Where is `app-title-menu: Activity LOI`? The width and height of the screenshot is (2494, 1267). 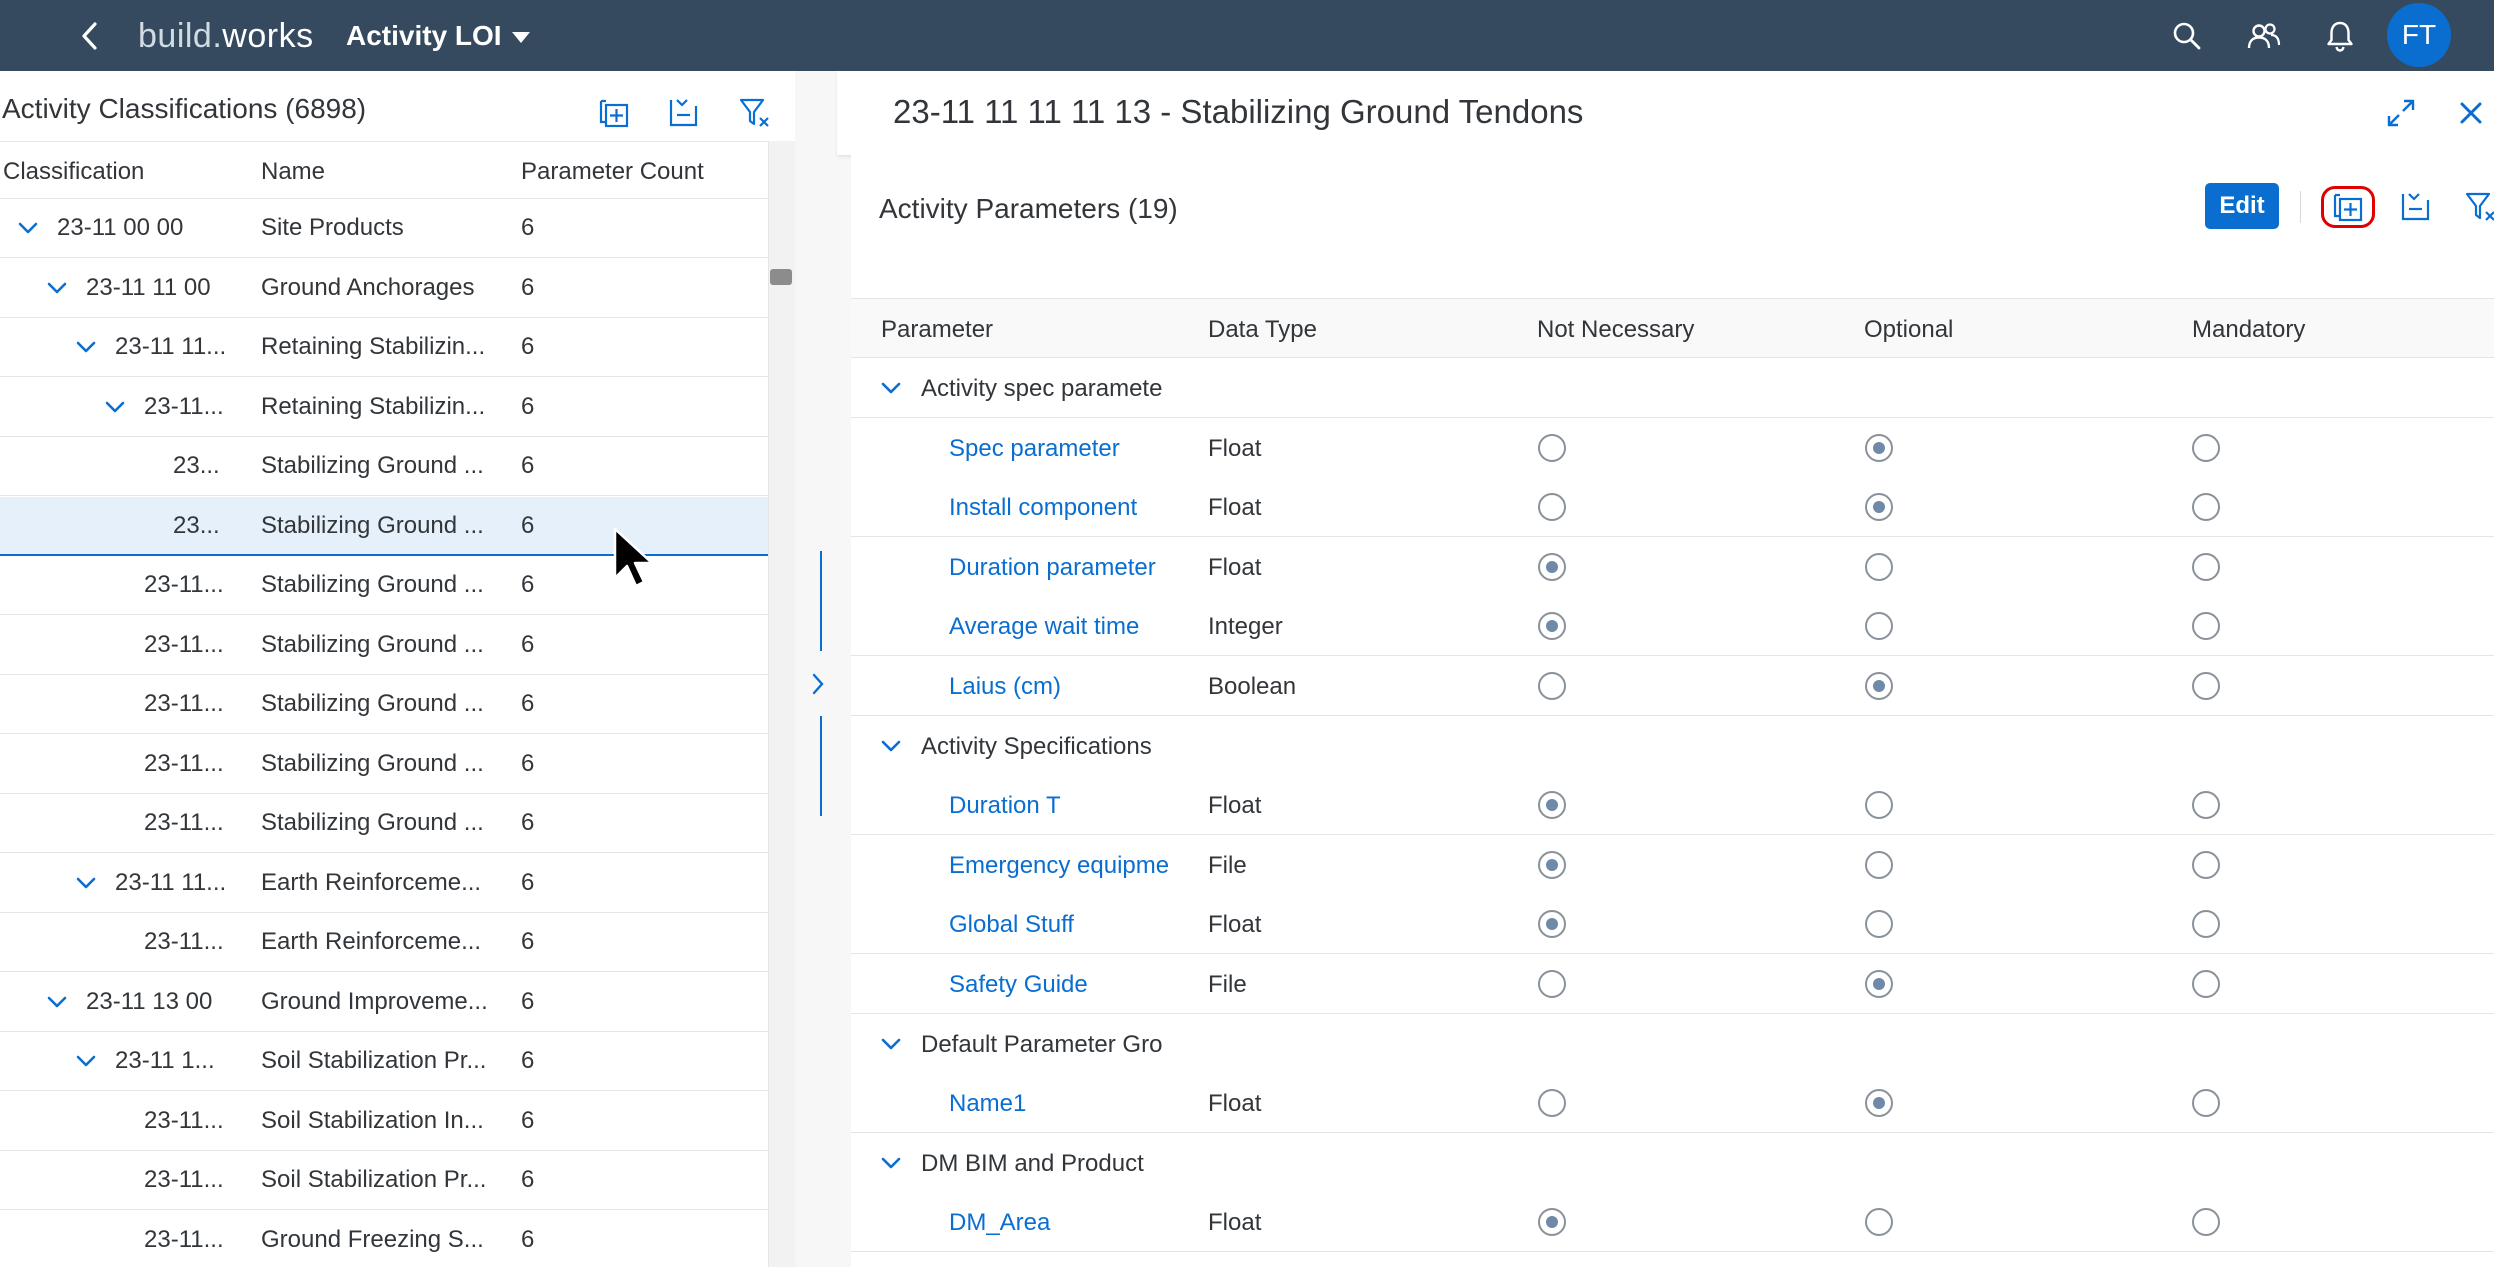
app-title-menu: Activity LOI is located at coordinates (438, 36).